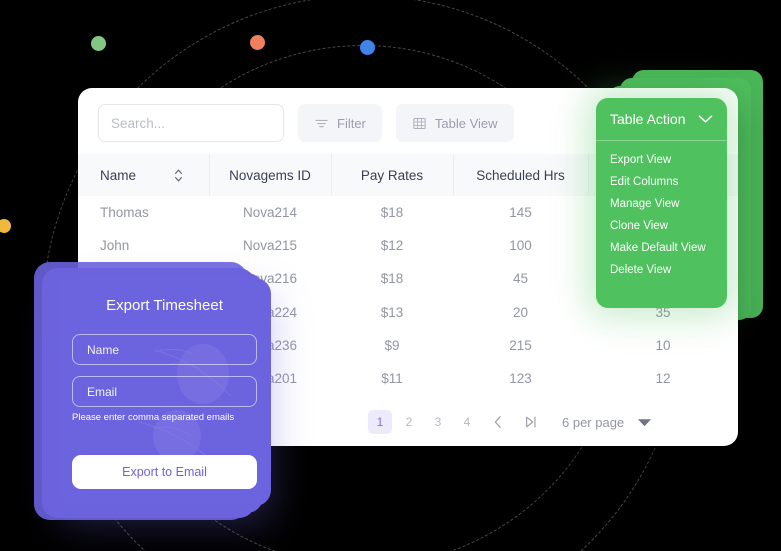  I want to click on pagination-page-4: 4, so click(467, 422).